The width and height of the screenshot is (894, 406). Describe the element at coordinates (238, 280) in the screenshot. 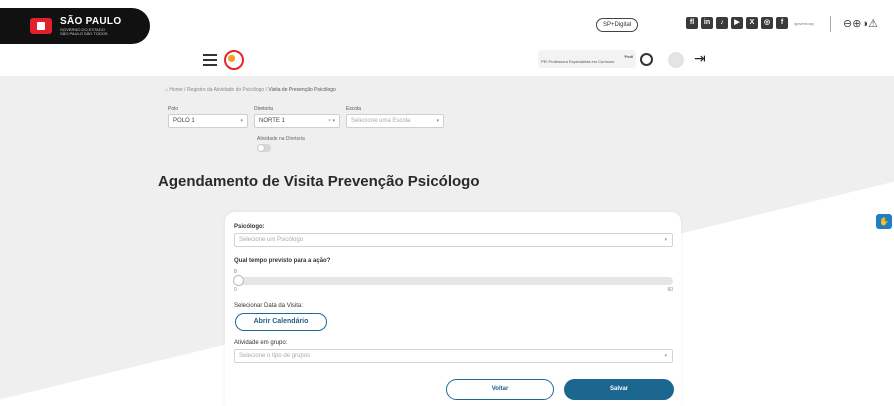

I see `slider-thumb` at that location.